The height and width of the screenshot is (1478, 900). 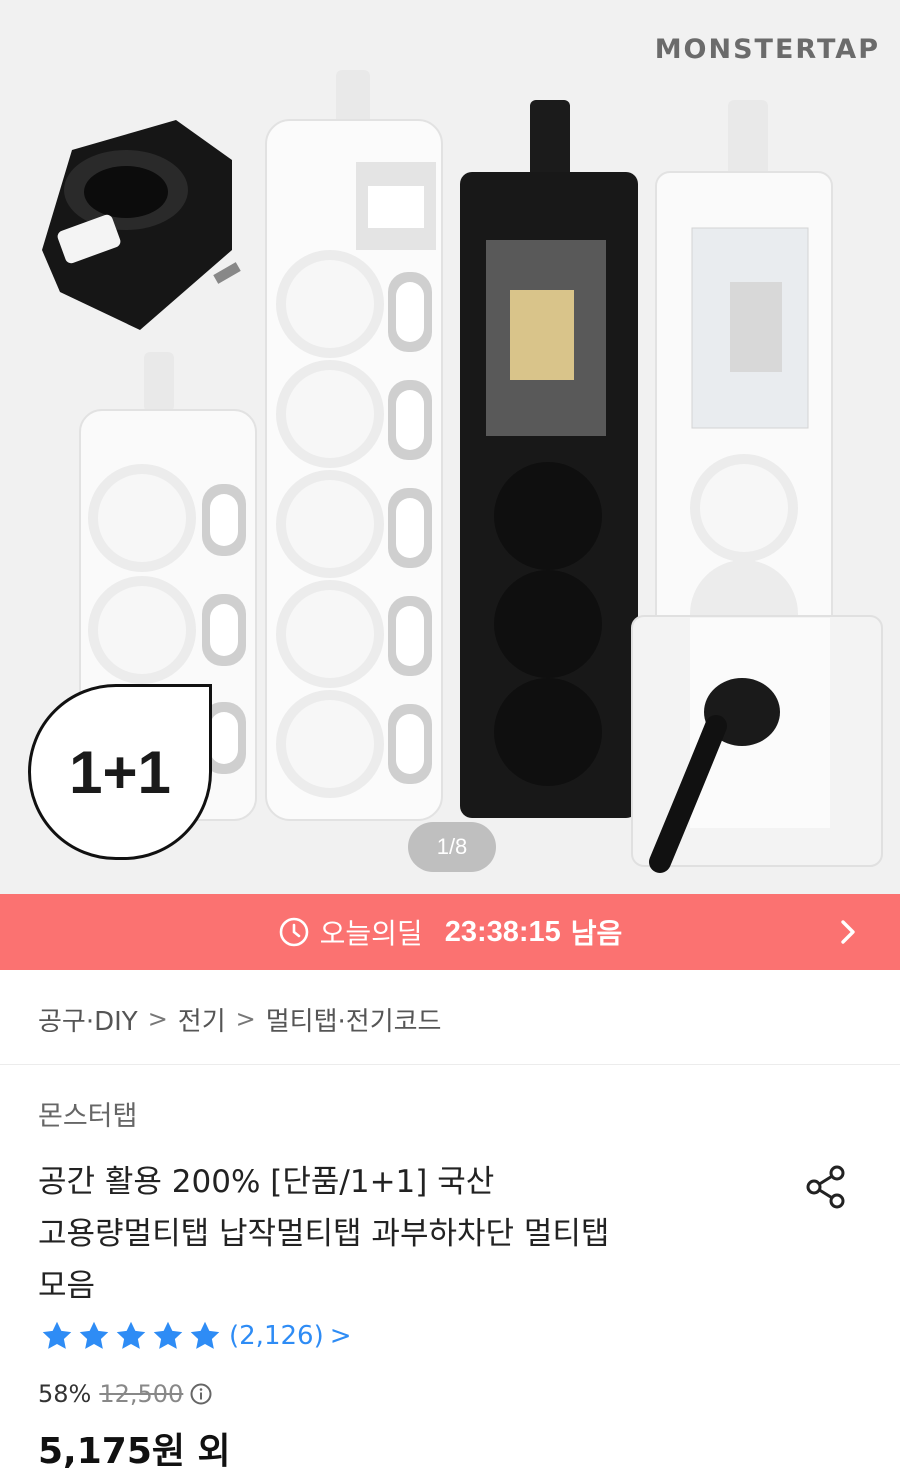 What do you see at coordinates (757, 744) in the screenshot?
I see `plug-inset-photo` at bounding box center [757, 744].